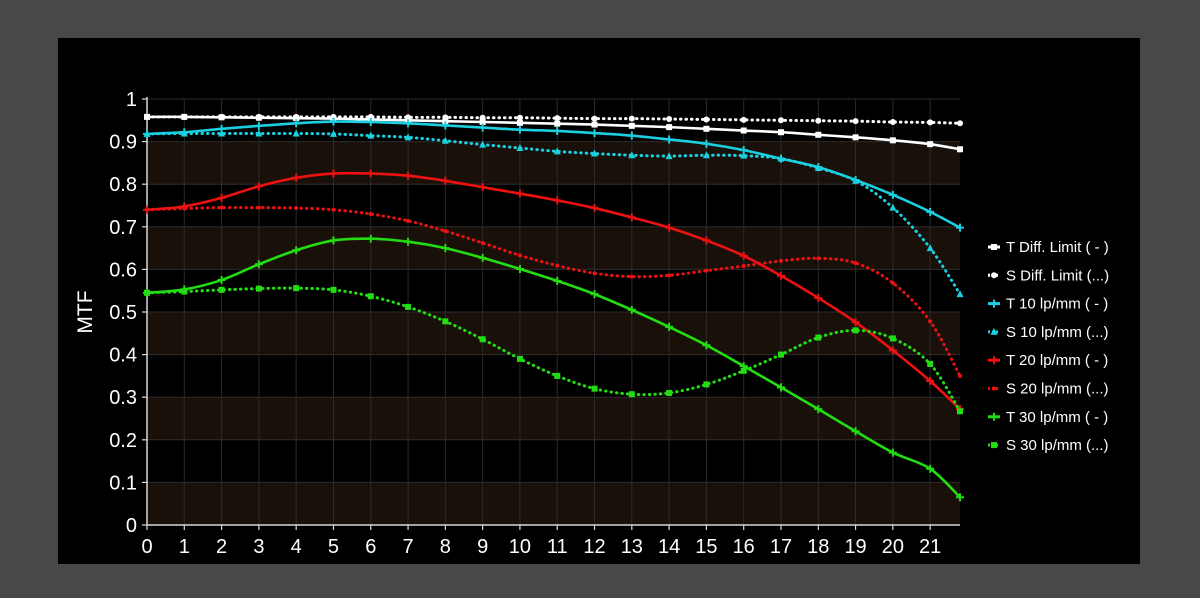 The height and width of the screenshot is (598, 1200). What do you see at coordinates (146, 547) in the screenshot?
I see `x-tick-label: 0` at bounding box center [146, 547].